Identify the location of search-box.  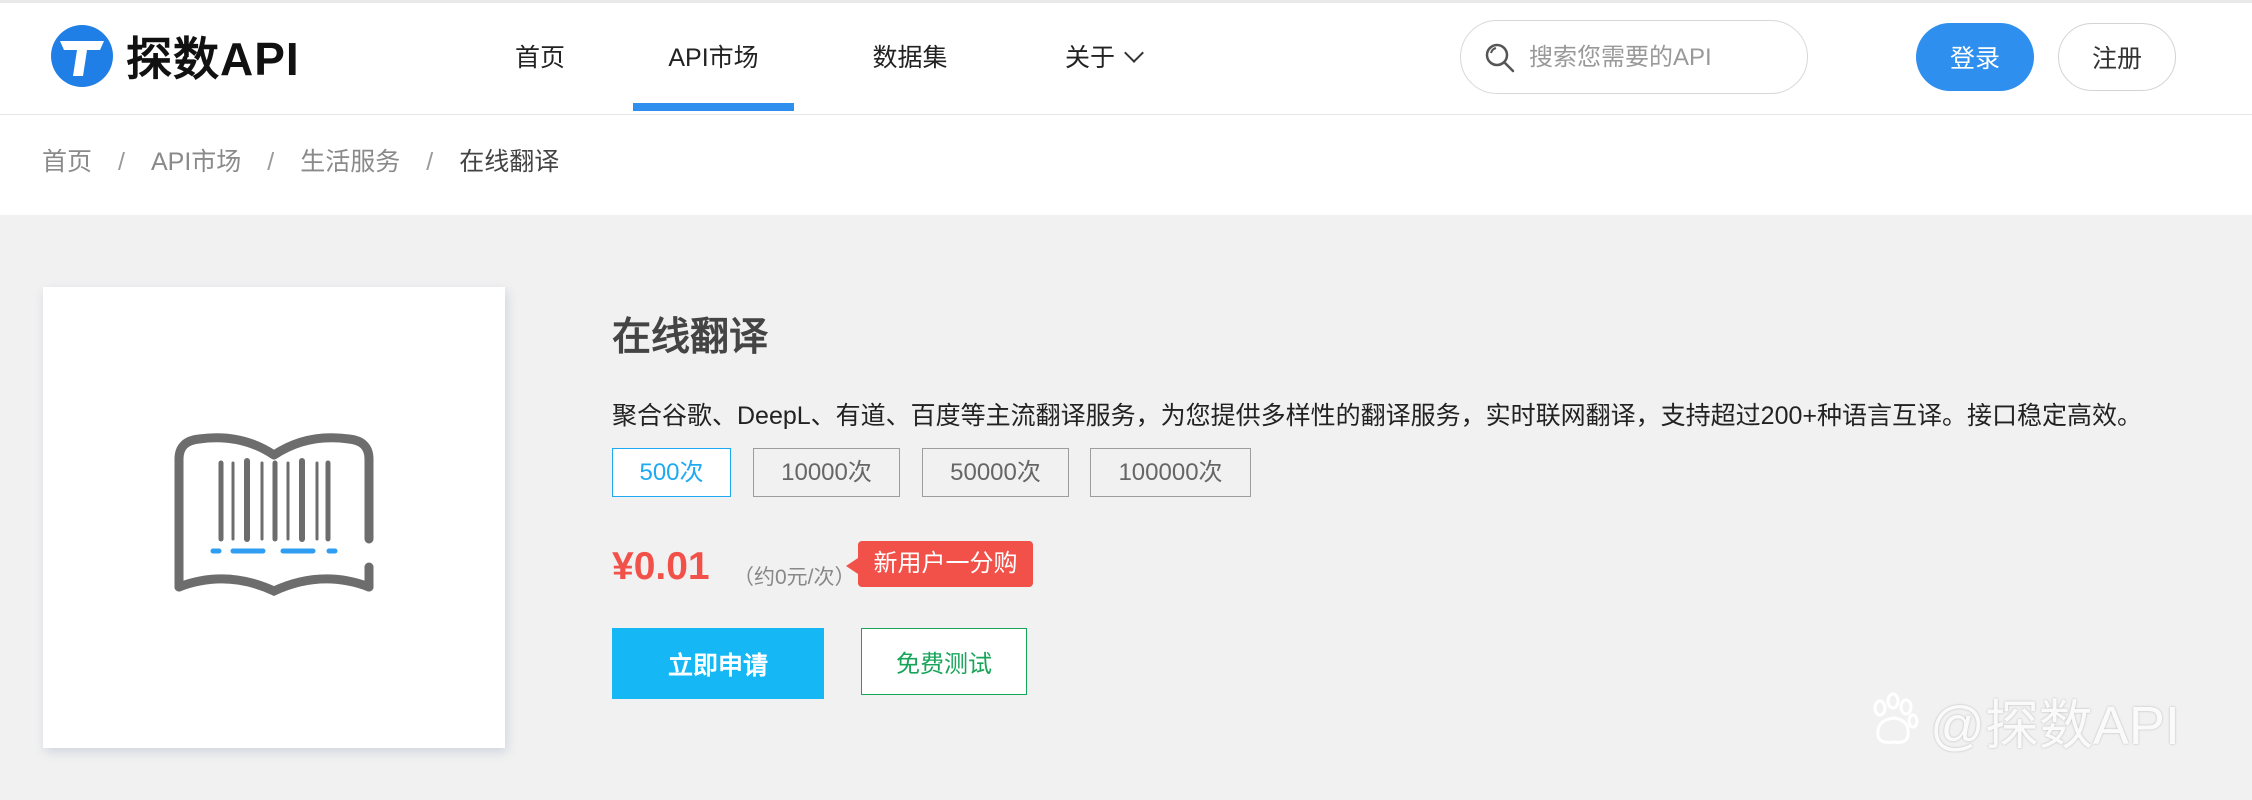
(1634, 57).